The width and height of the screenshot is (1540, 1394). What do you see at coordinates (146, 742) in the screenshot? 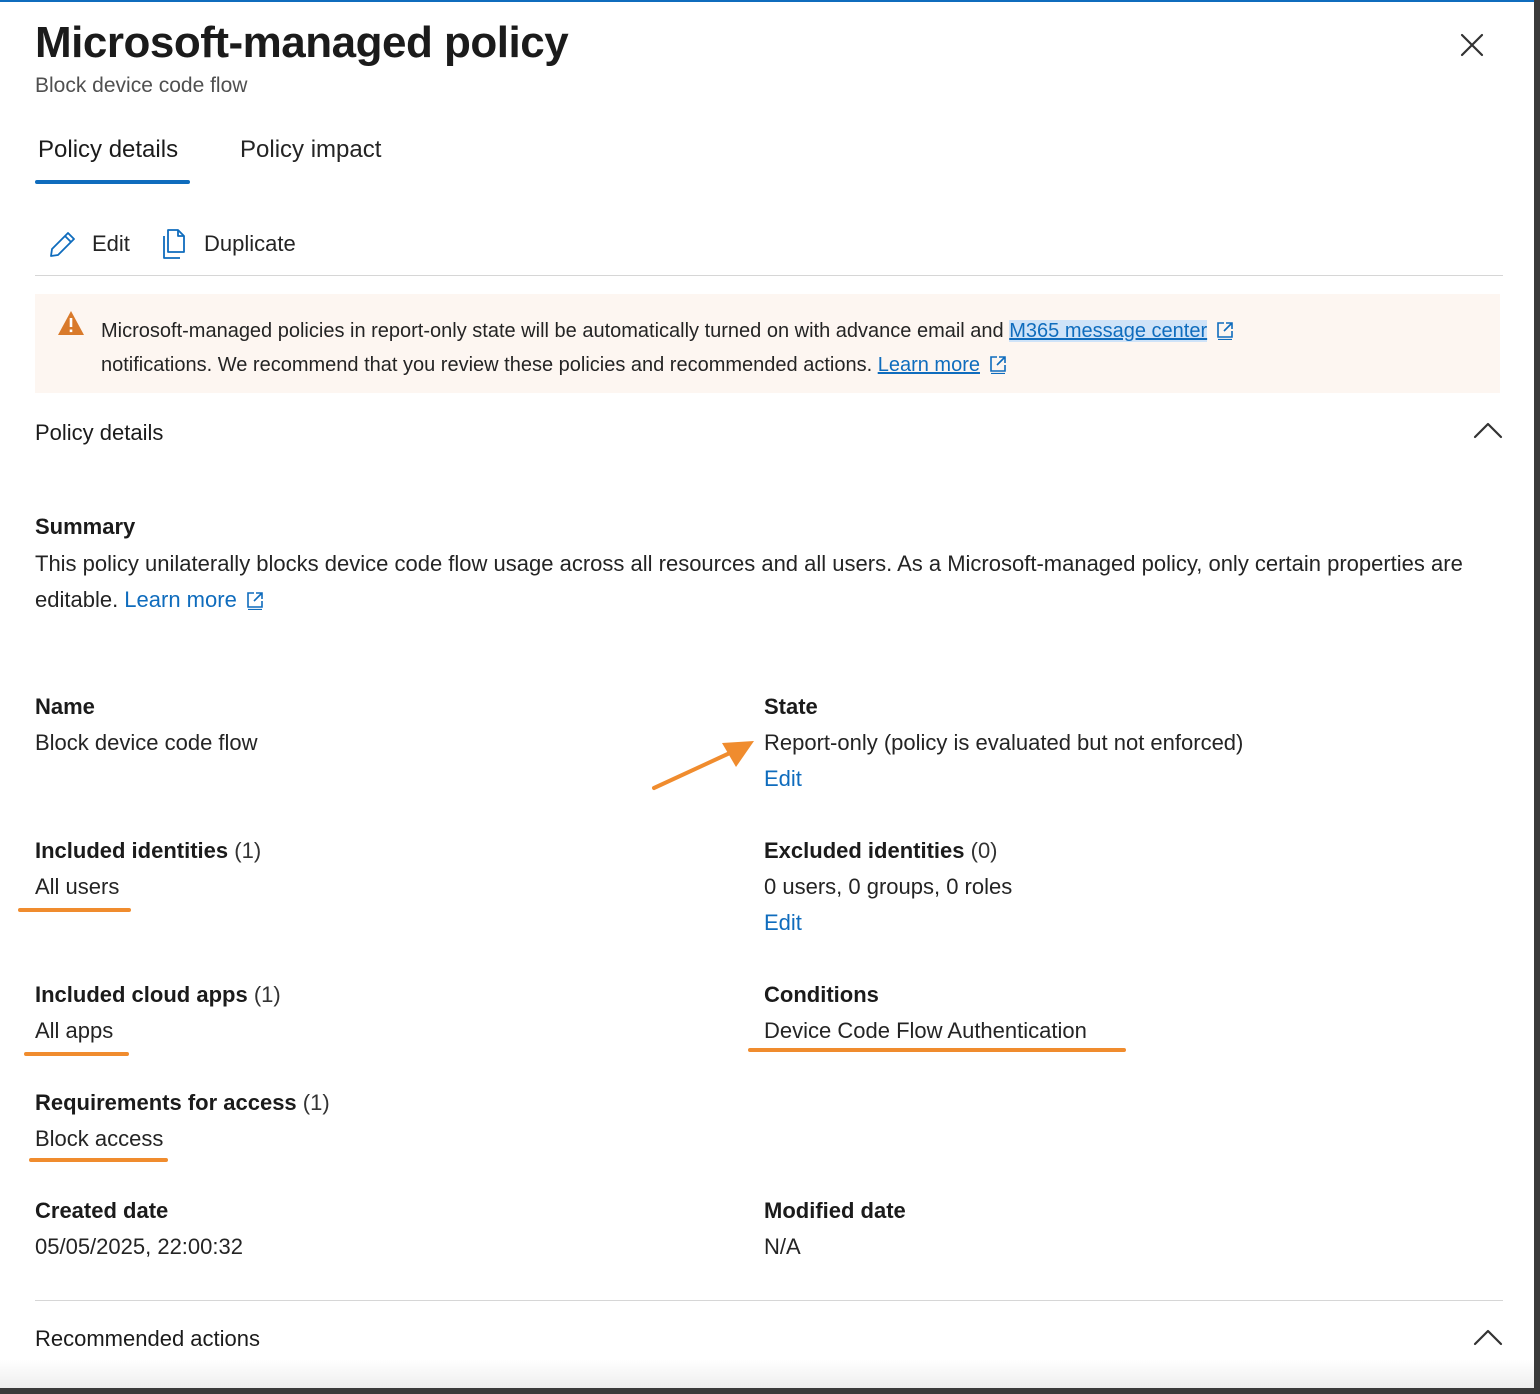
I see `name-value: Block device code flow` at bounding box center [146, 742].